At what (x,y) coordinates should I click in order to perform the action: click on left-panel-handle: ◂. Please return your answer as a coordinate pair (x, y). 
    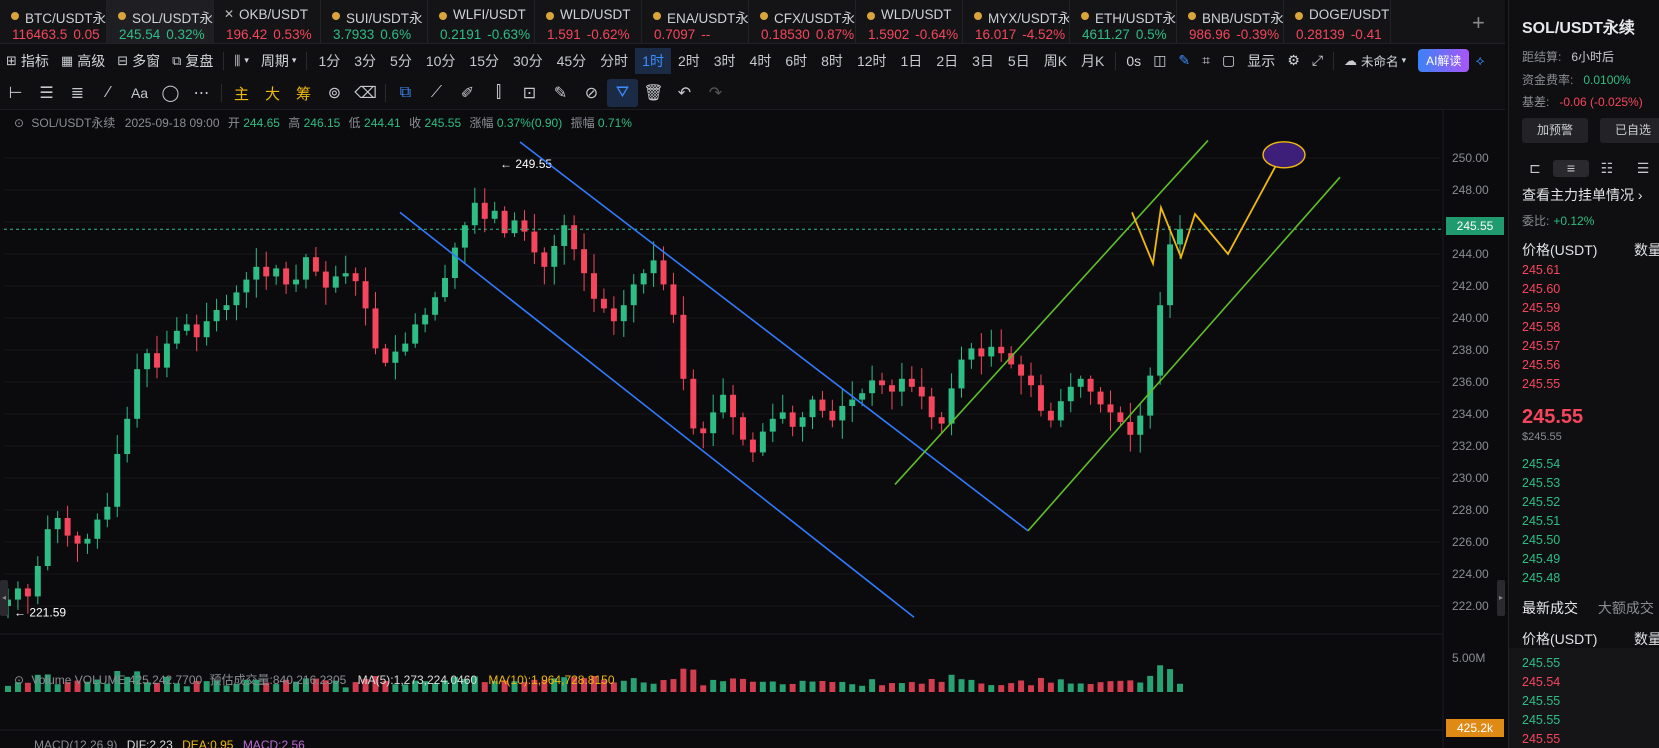
    Looking at the image, I should click on (4, 598).